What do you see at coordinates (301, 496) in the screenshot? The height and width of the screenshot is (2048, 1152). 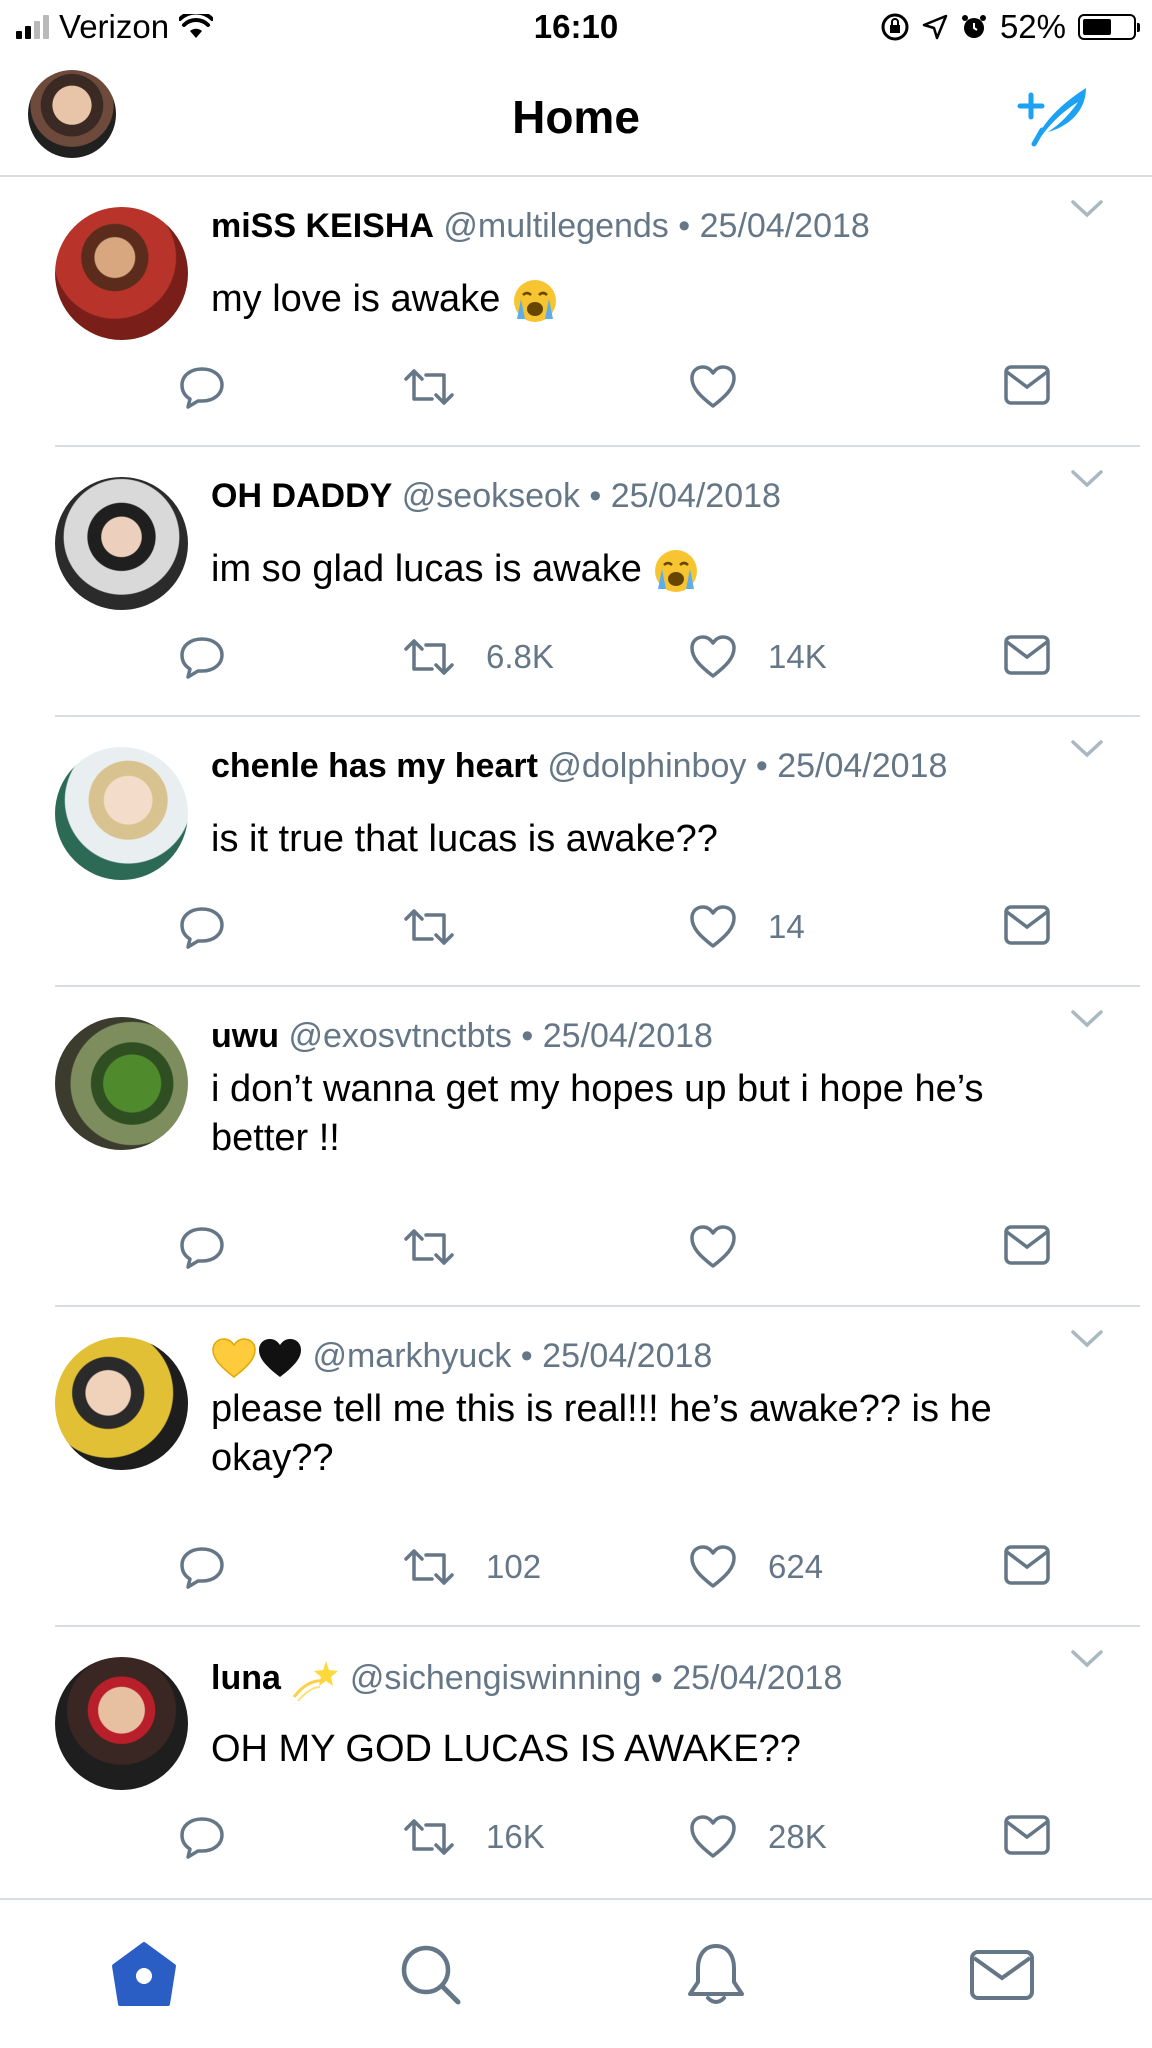 I see `display-name: OH DADDY` at bounding box center [301, 496].